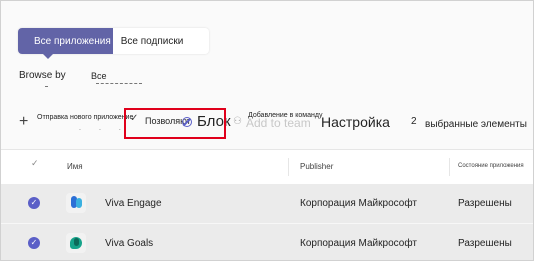  What do you see at coordinates (152, 41) in the screenshot?
I see `tab-all-subscriptions: Все подписки` at bounding box center [152, 41].